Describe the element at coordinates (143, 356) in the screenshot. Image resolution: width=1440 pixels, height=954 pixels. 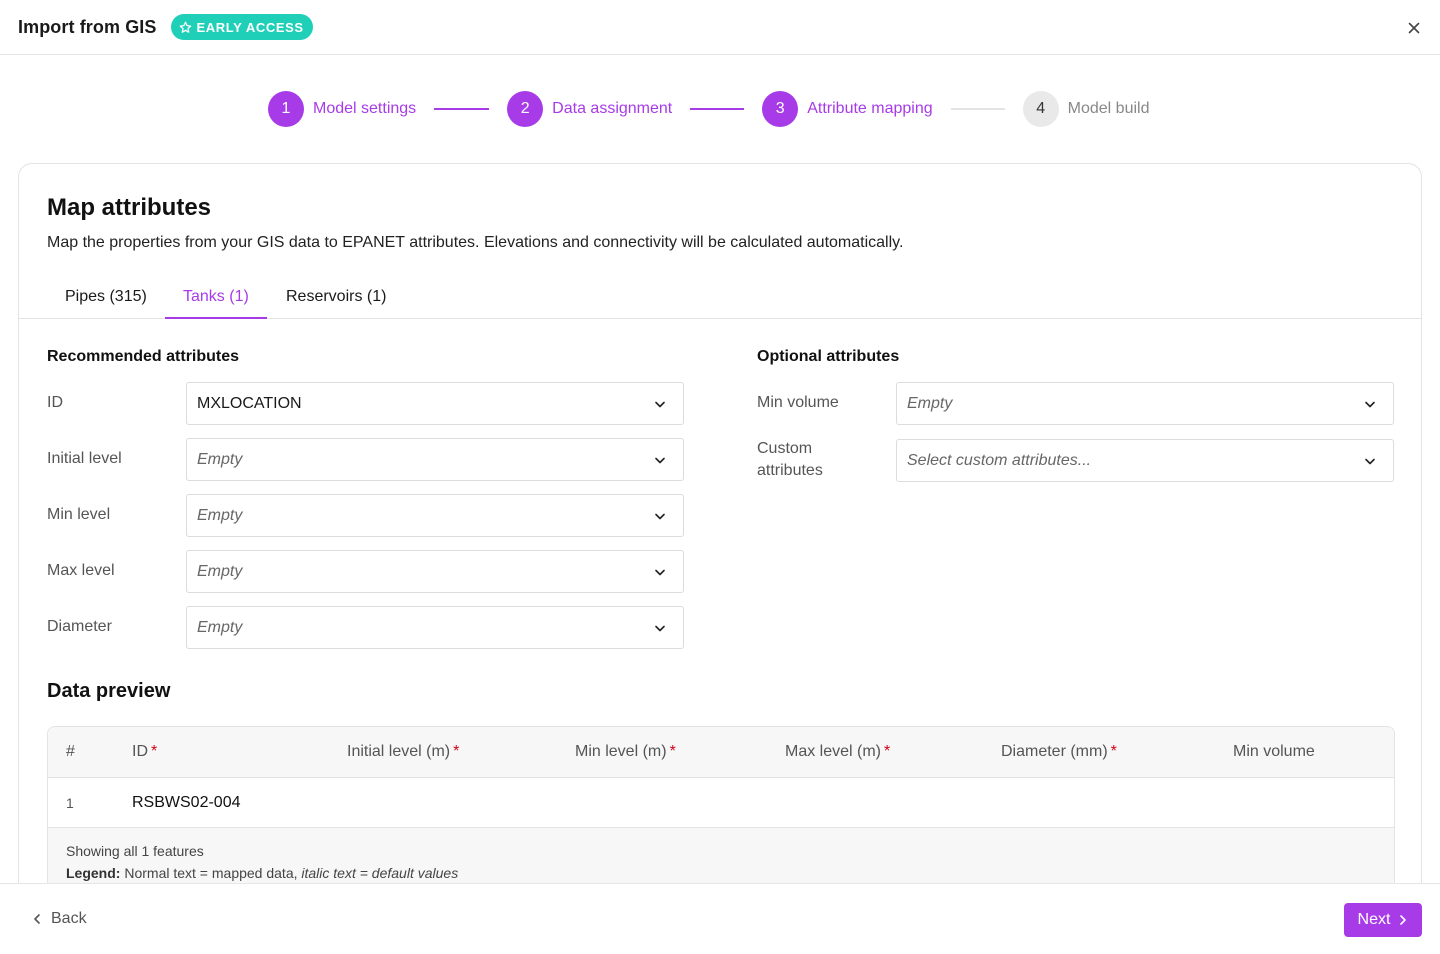
I see `recommended-attributes-title: Recommended attributes` at that location.